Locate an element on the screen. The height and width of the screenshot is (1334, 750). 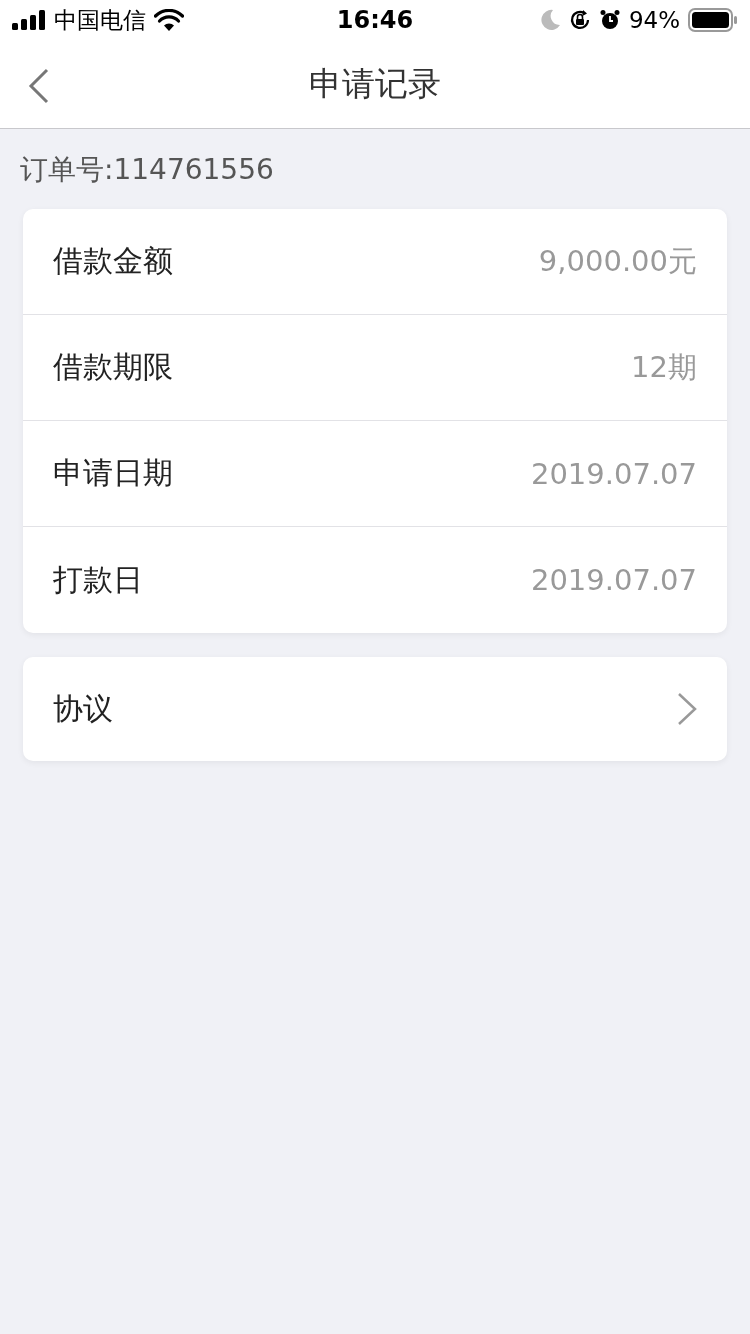
battery-icon is located at coordinates (713, 20).